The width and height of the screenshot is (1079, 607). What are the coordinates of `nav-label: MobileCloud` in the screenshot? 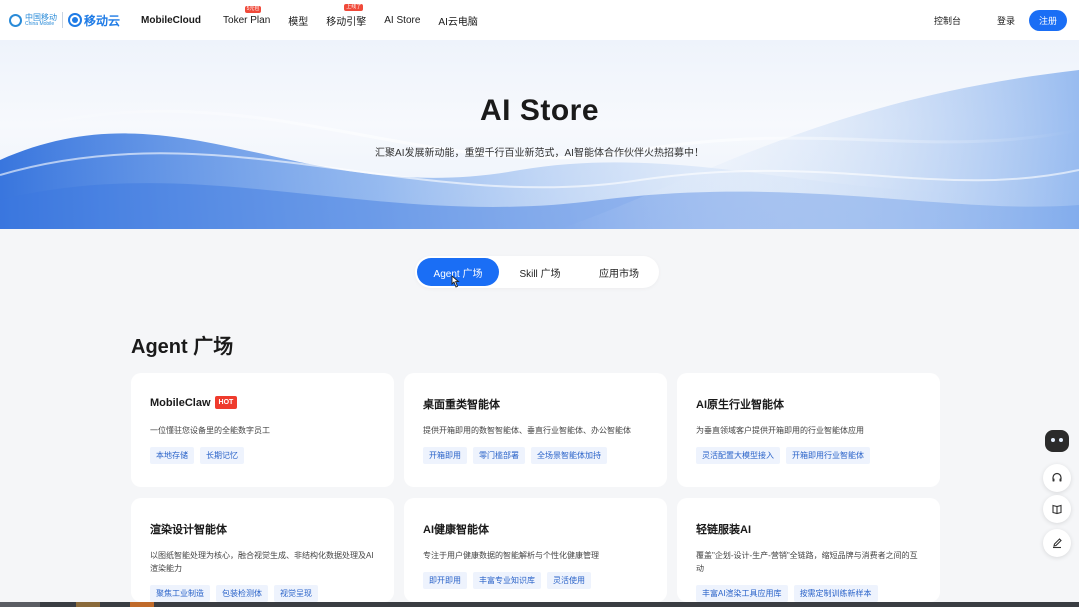 It's located at (171, 20).